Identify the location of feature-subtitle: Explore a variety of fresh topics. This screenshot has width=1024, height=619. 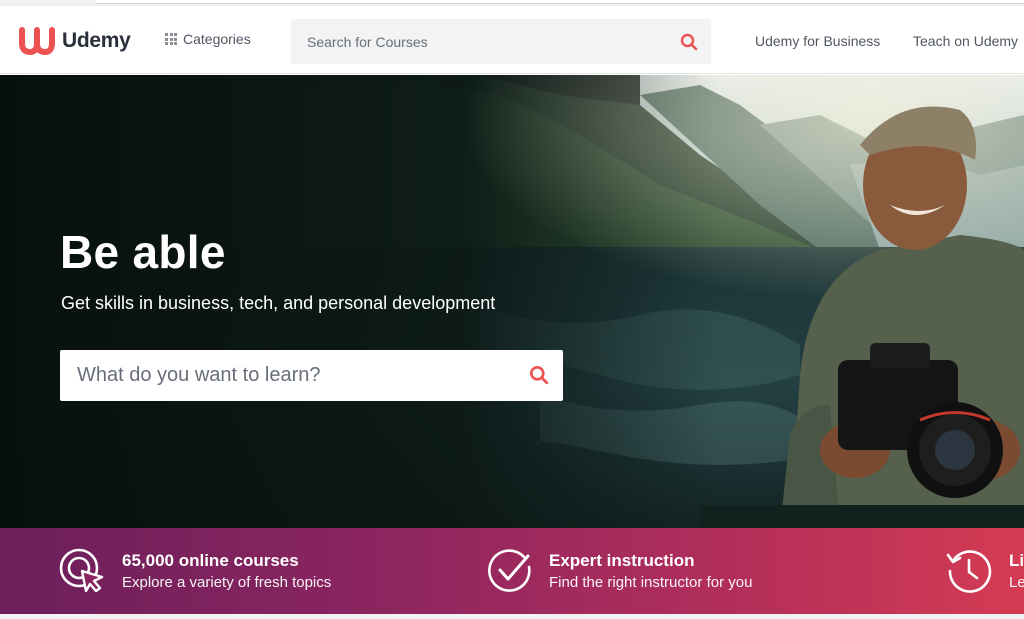
(227, 582).